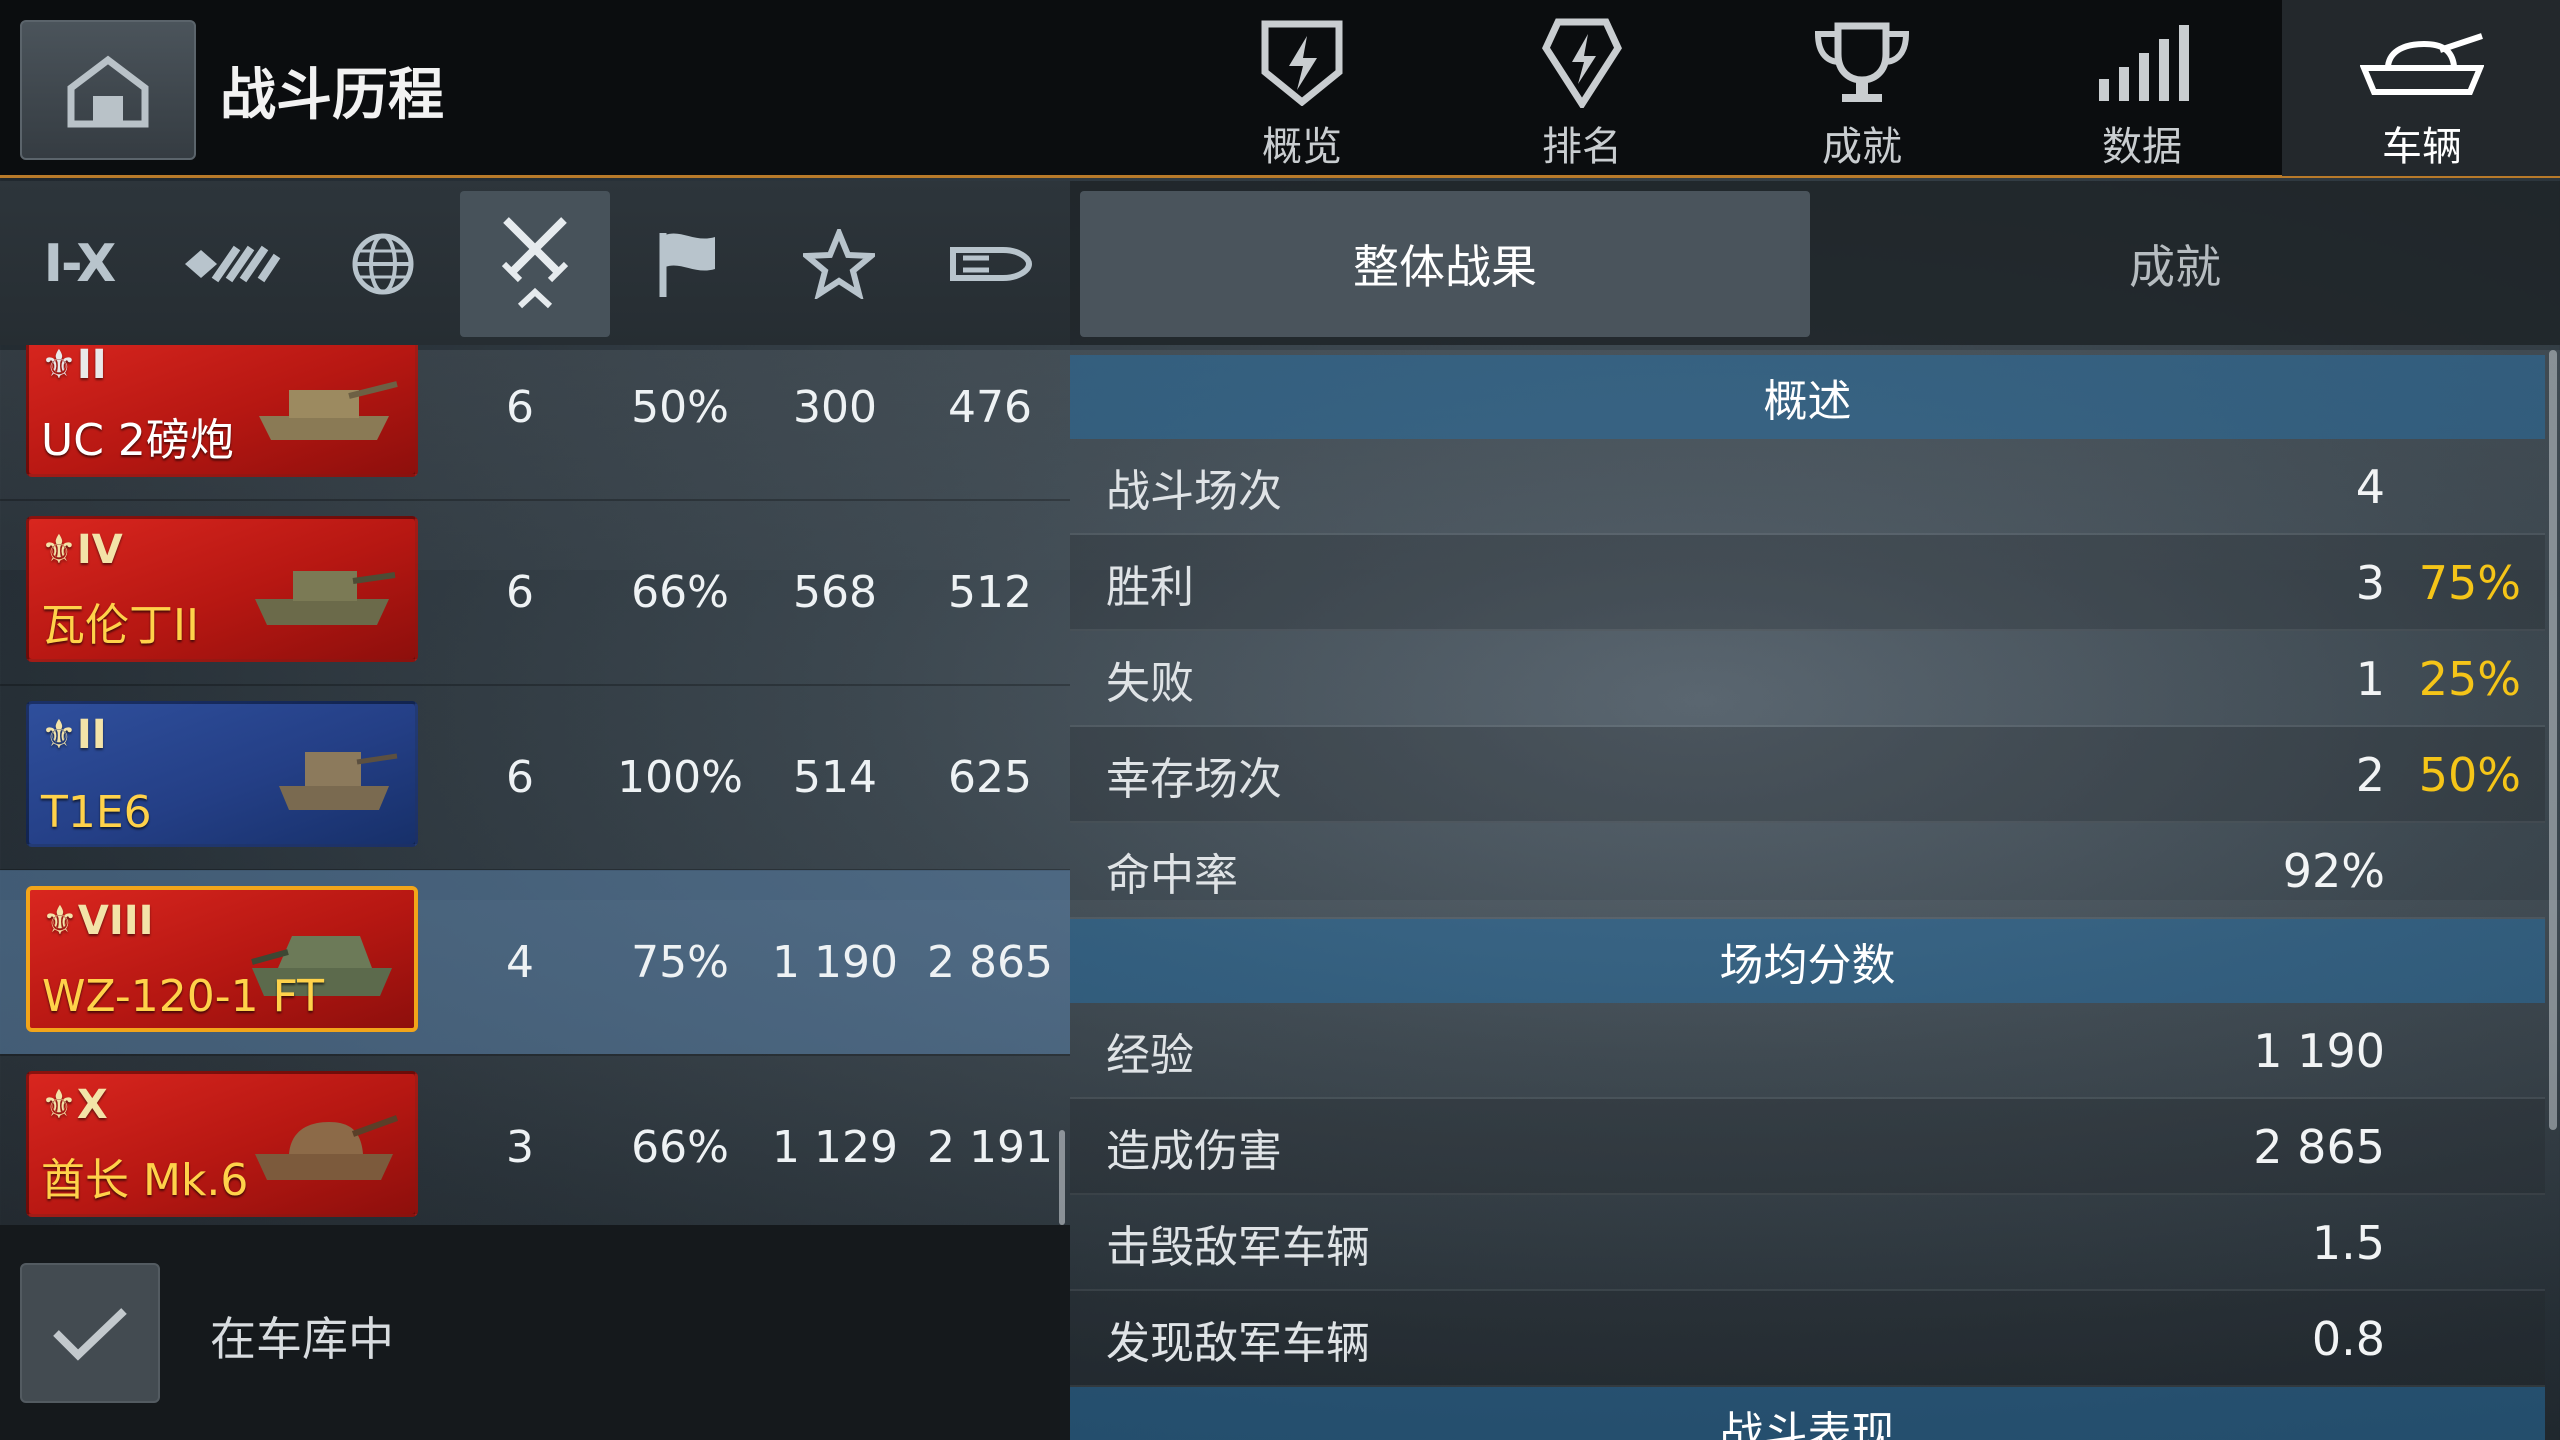 The width and height of the screenshot is (2560, 1440). I want to click on avg-damage: 512, so click(990, 592).